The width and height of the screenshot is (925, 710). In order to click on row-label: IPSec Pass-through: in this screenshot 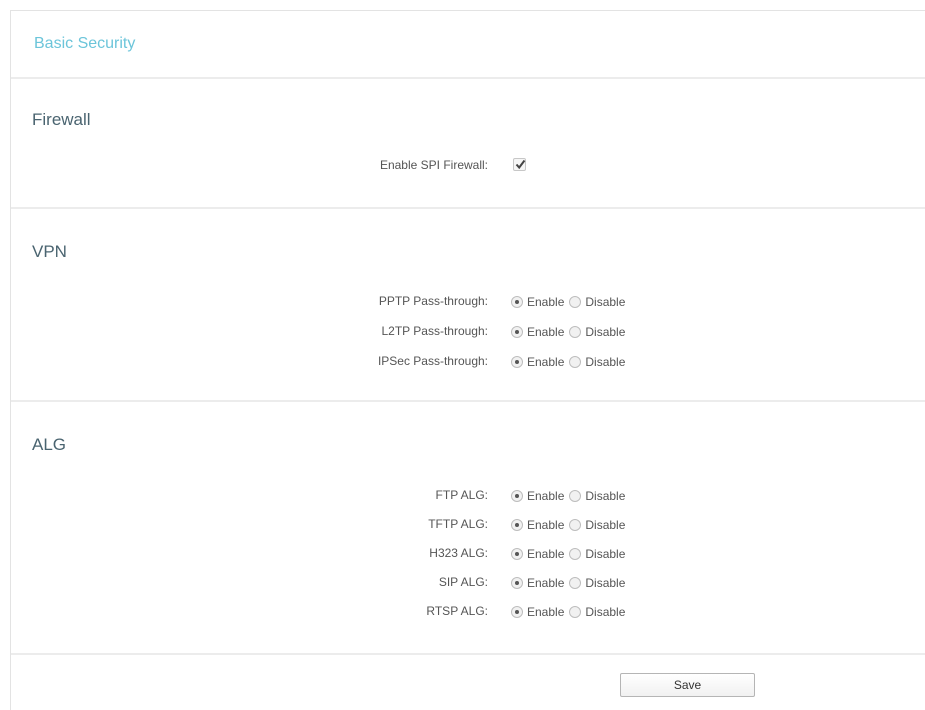, I will do `click(432, 361)`.